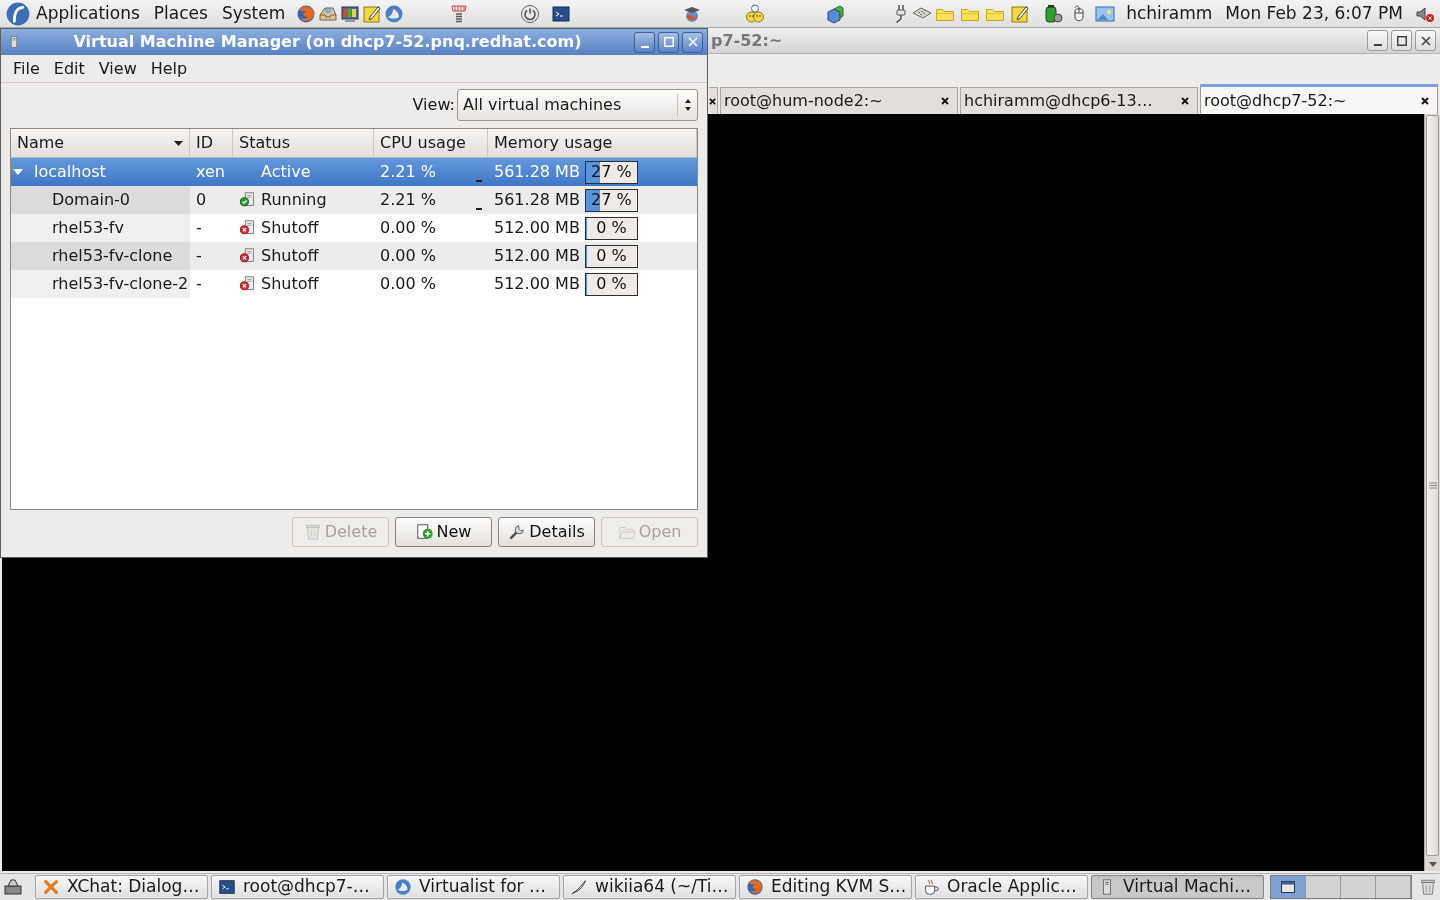 The width and height of the screenshot is (1440, 900). What do you see at coordinates (51, 887) in the screenshot?
I see `x-mark-icon` at bounding box center [51, 887].